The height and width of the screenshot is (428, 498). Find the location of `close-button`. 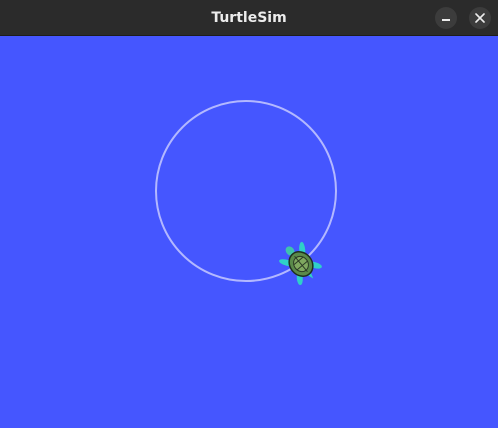

close-button is located at coordinates (480, 18).